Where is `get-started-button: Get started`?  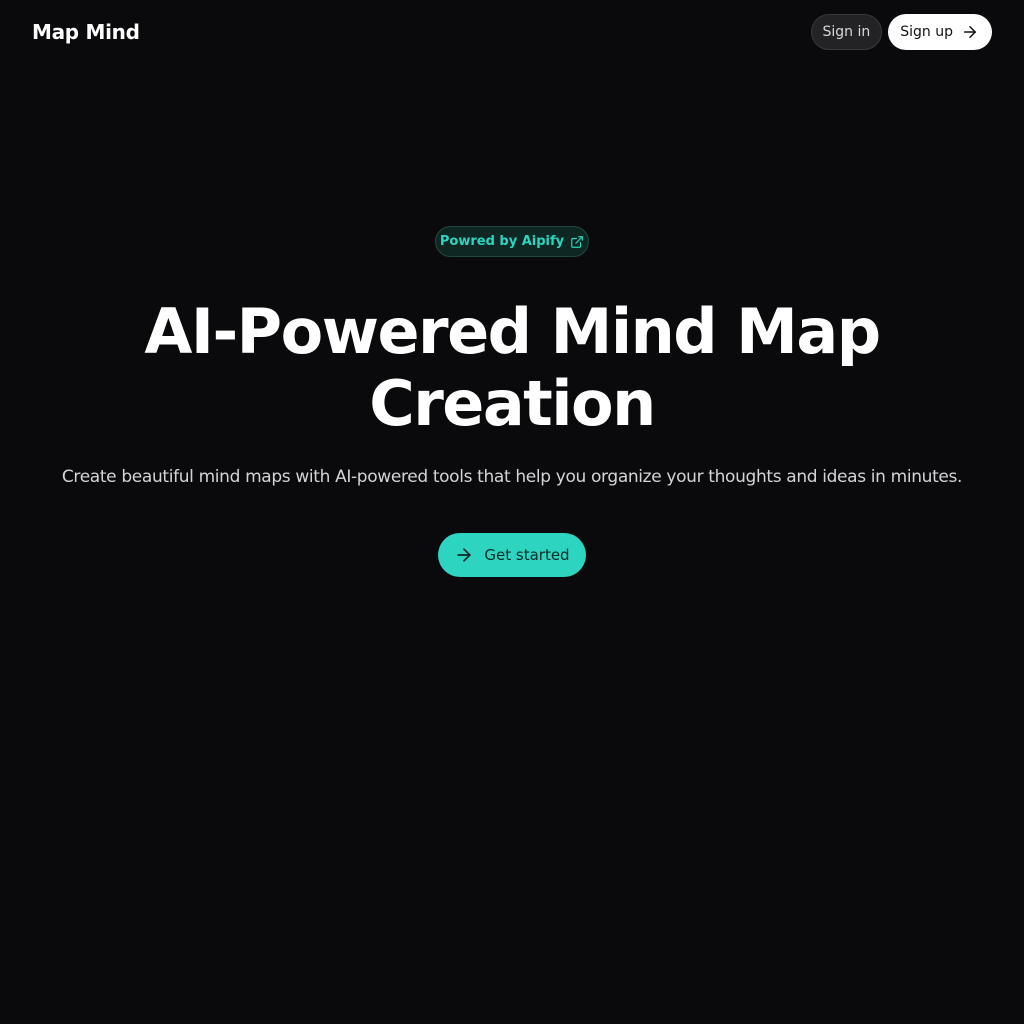 get-started-button: Get started is located at coordinates (512, 555).